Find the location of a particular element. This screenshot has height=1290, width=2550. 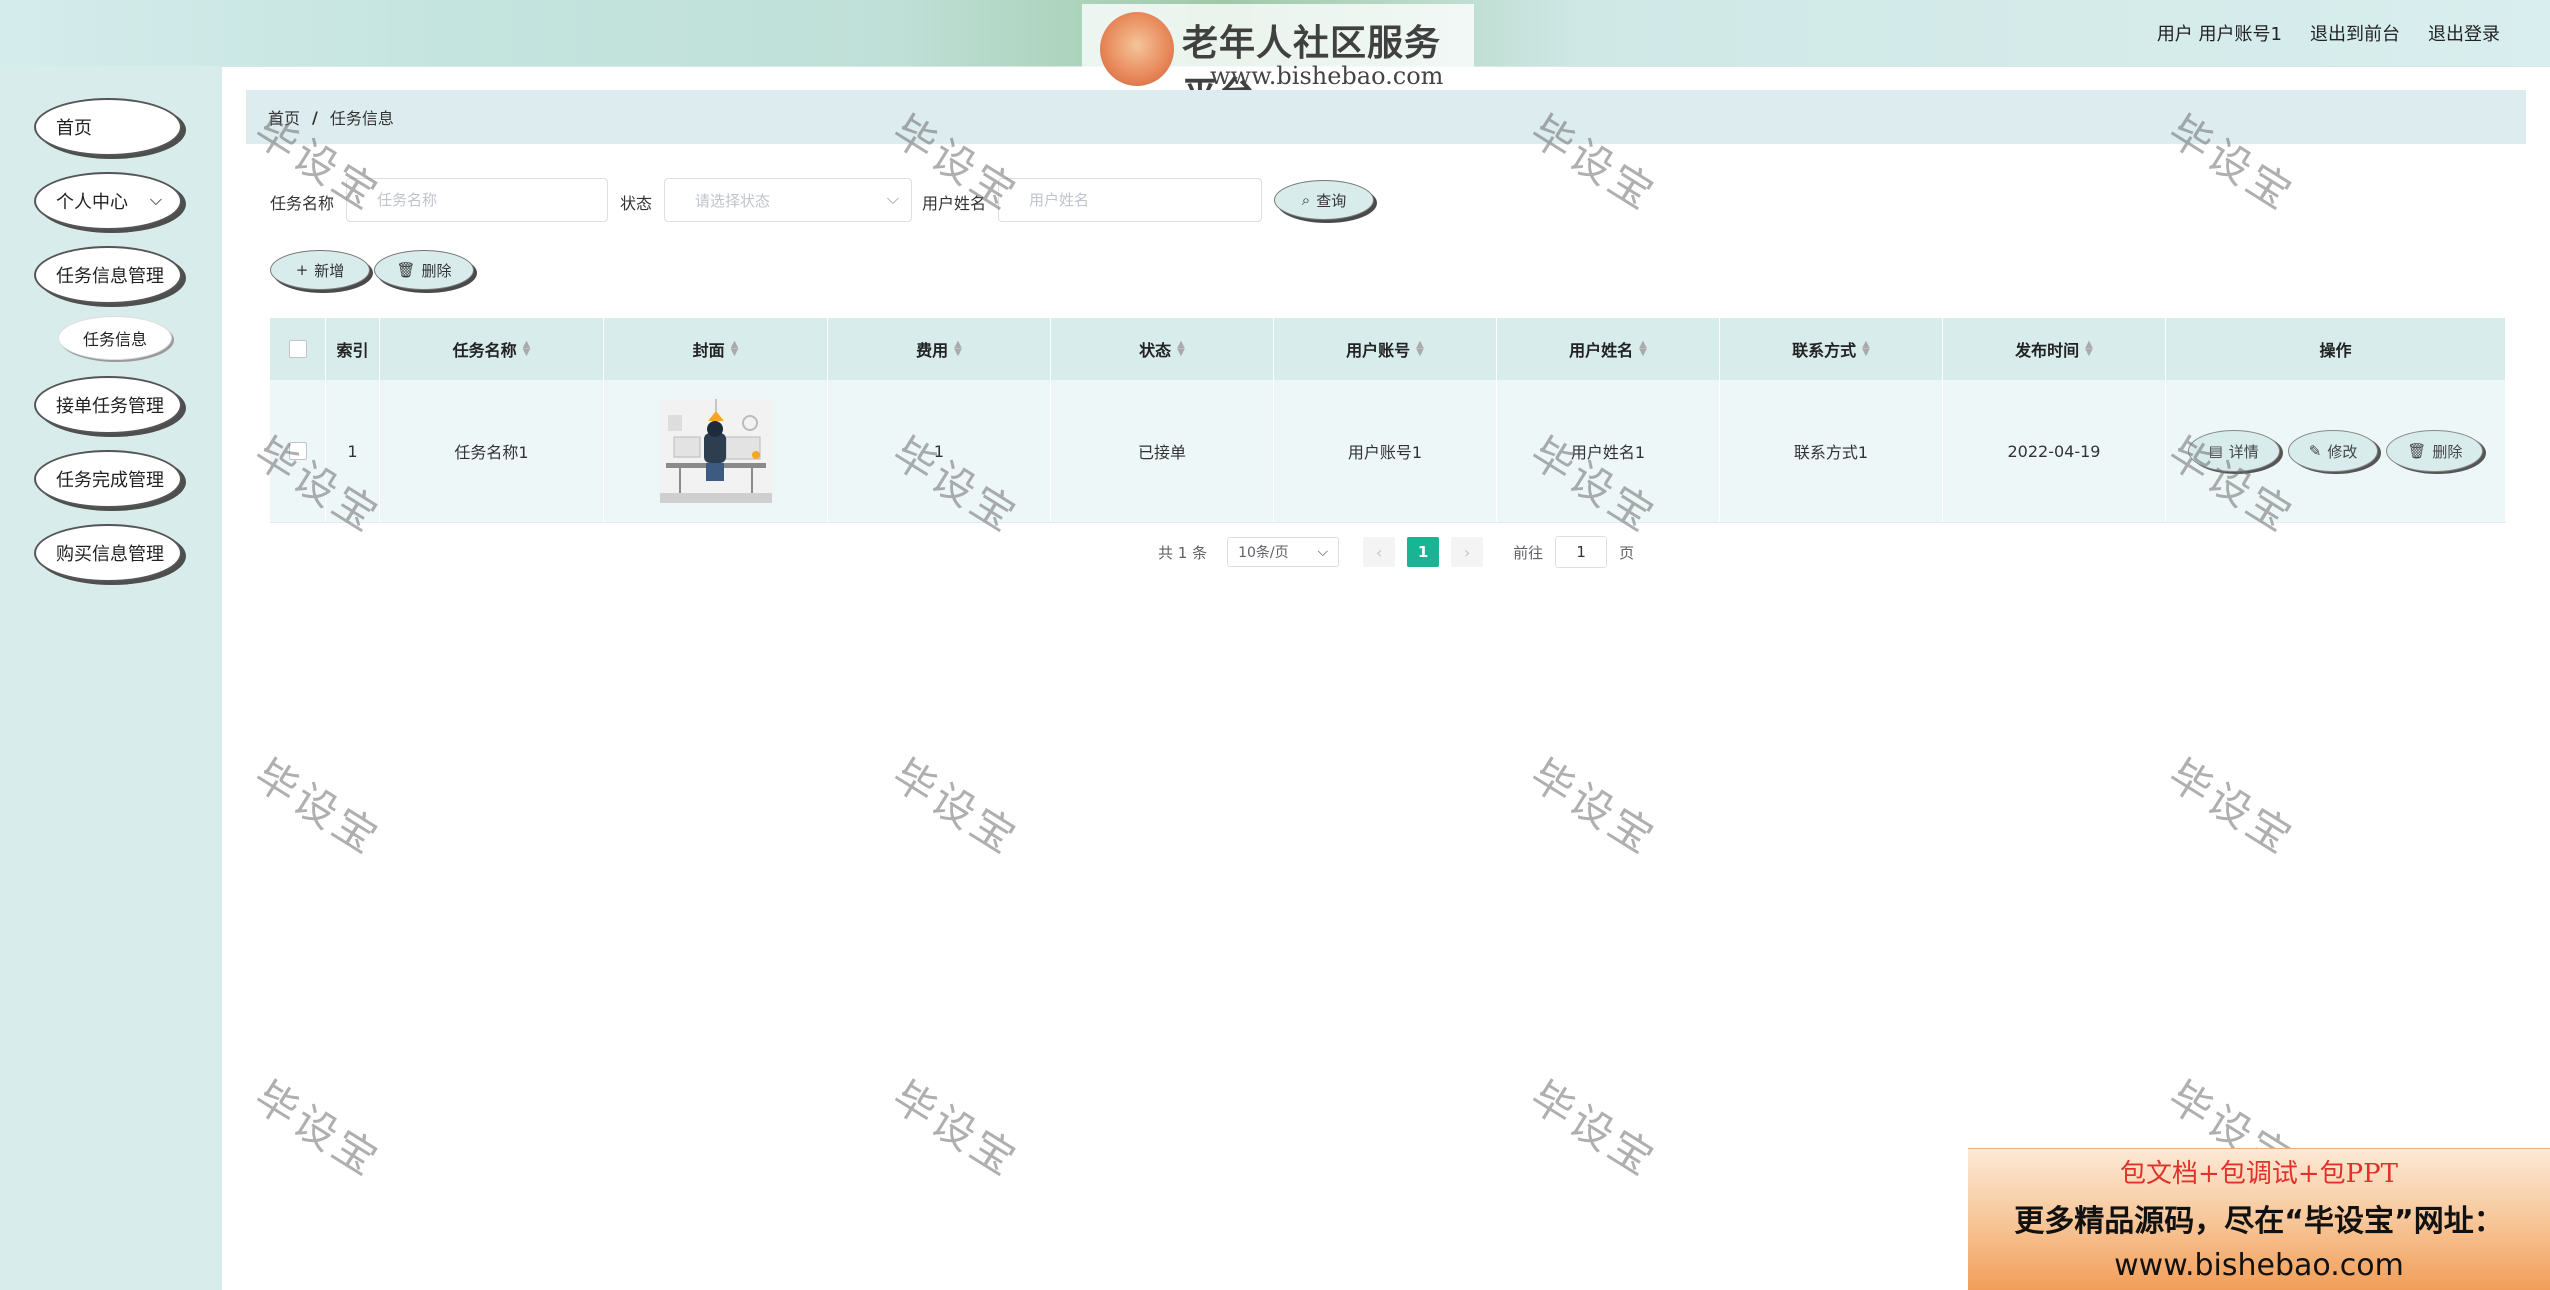

column-header: 用户姓名 ▲ ▼ is located at coordinates (1608, 349).